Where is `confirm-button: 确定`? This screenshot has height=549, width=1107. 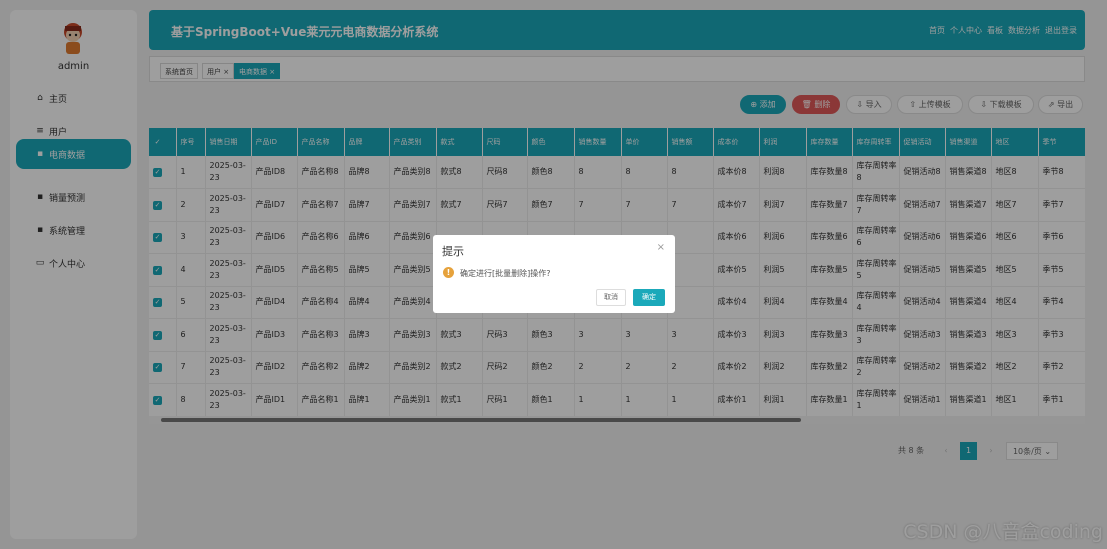 confirm-button: 确定 is located at coordinates (649, 297).